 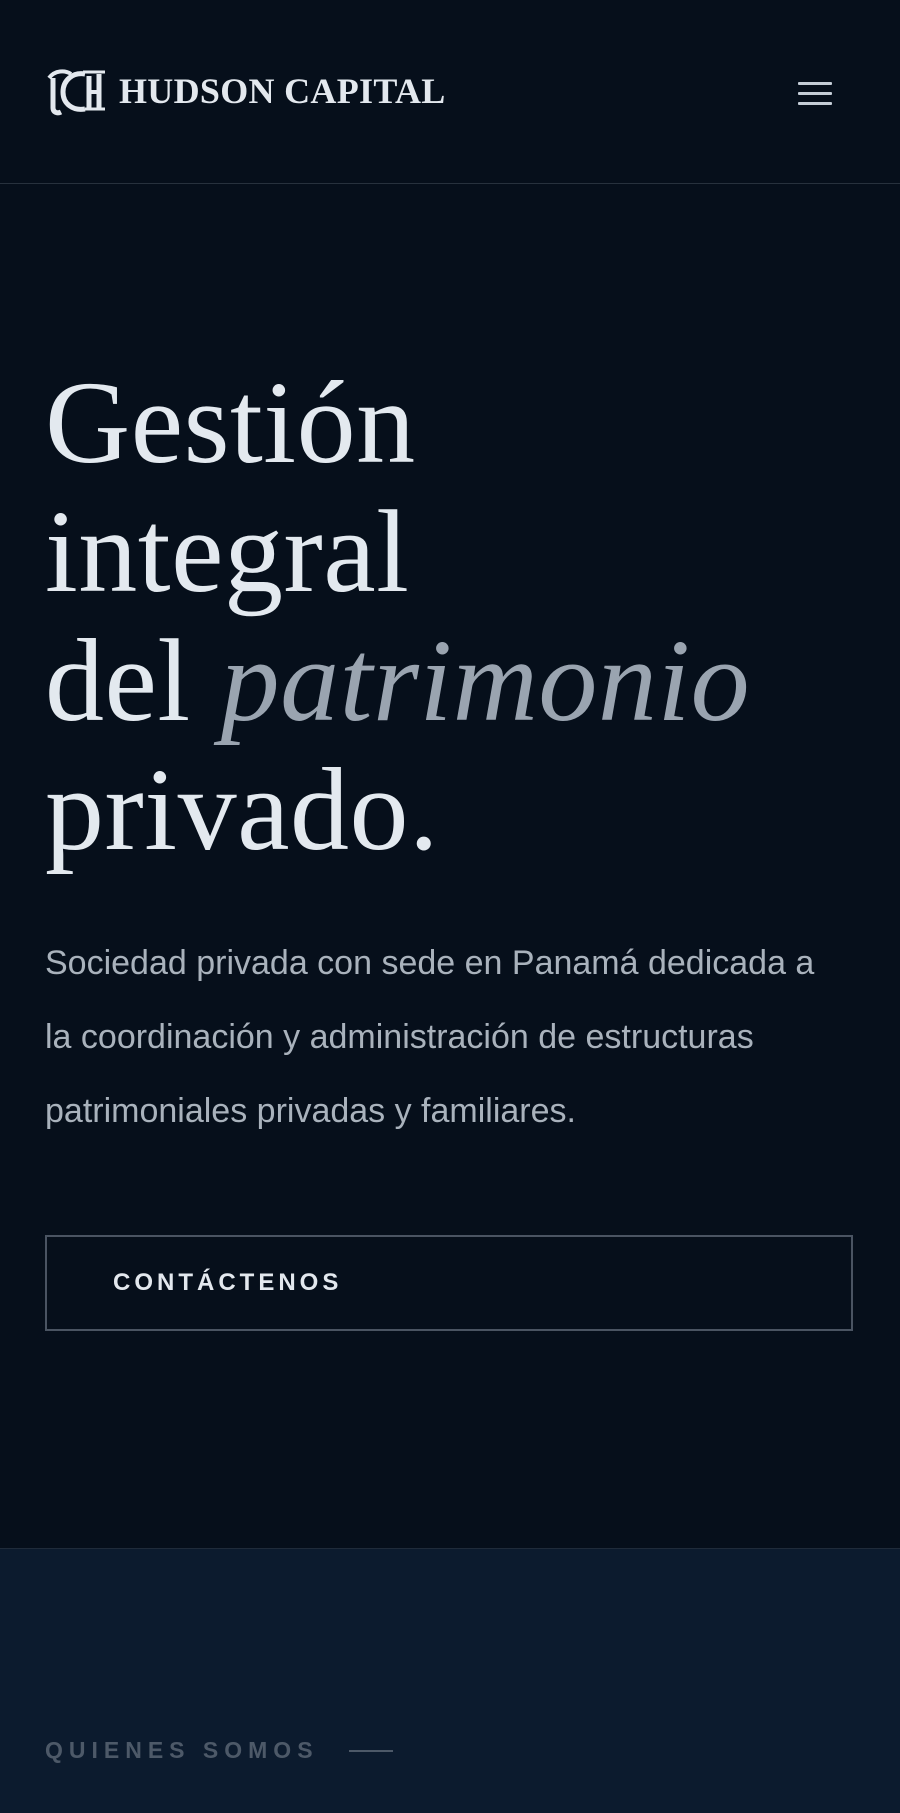 I want to click on hero-title-accent: patrimonio, so click(x=485, y=680).